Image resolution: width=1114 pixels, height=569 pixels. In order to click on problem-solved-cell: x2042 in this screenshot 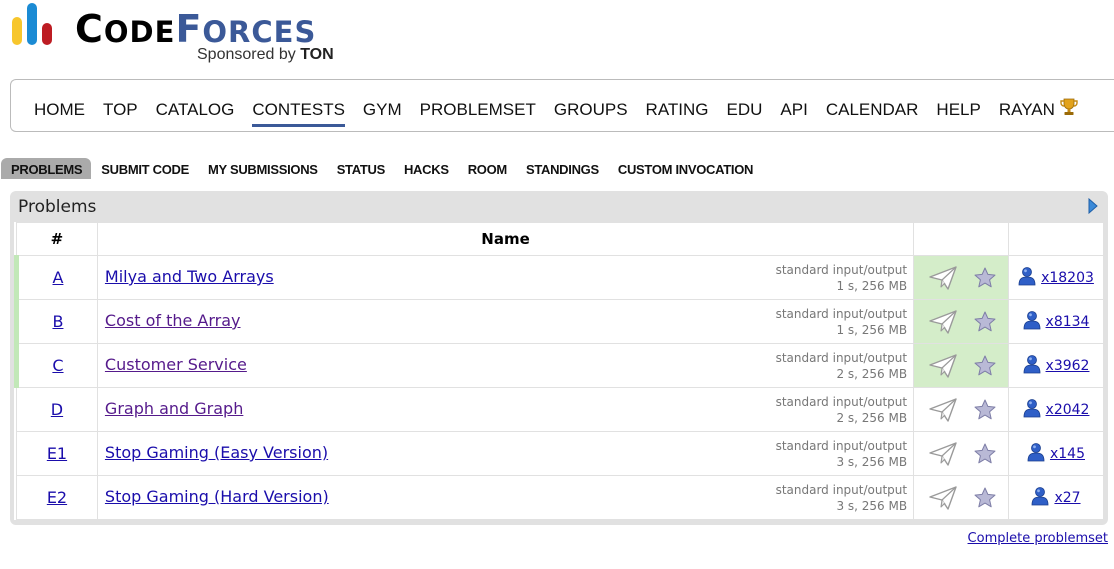, I will do `click(1056, 409)`.